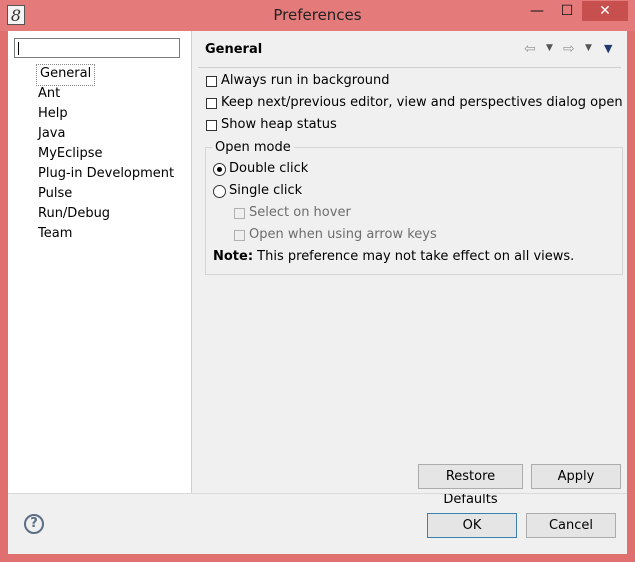  Describe the element at coordinates (317, 493) in the screenshot. I see `bottom-separator` at that location.